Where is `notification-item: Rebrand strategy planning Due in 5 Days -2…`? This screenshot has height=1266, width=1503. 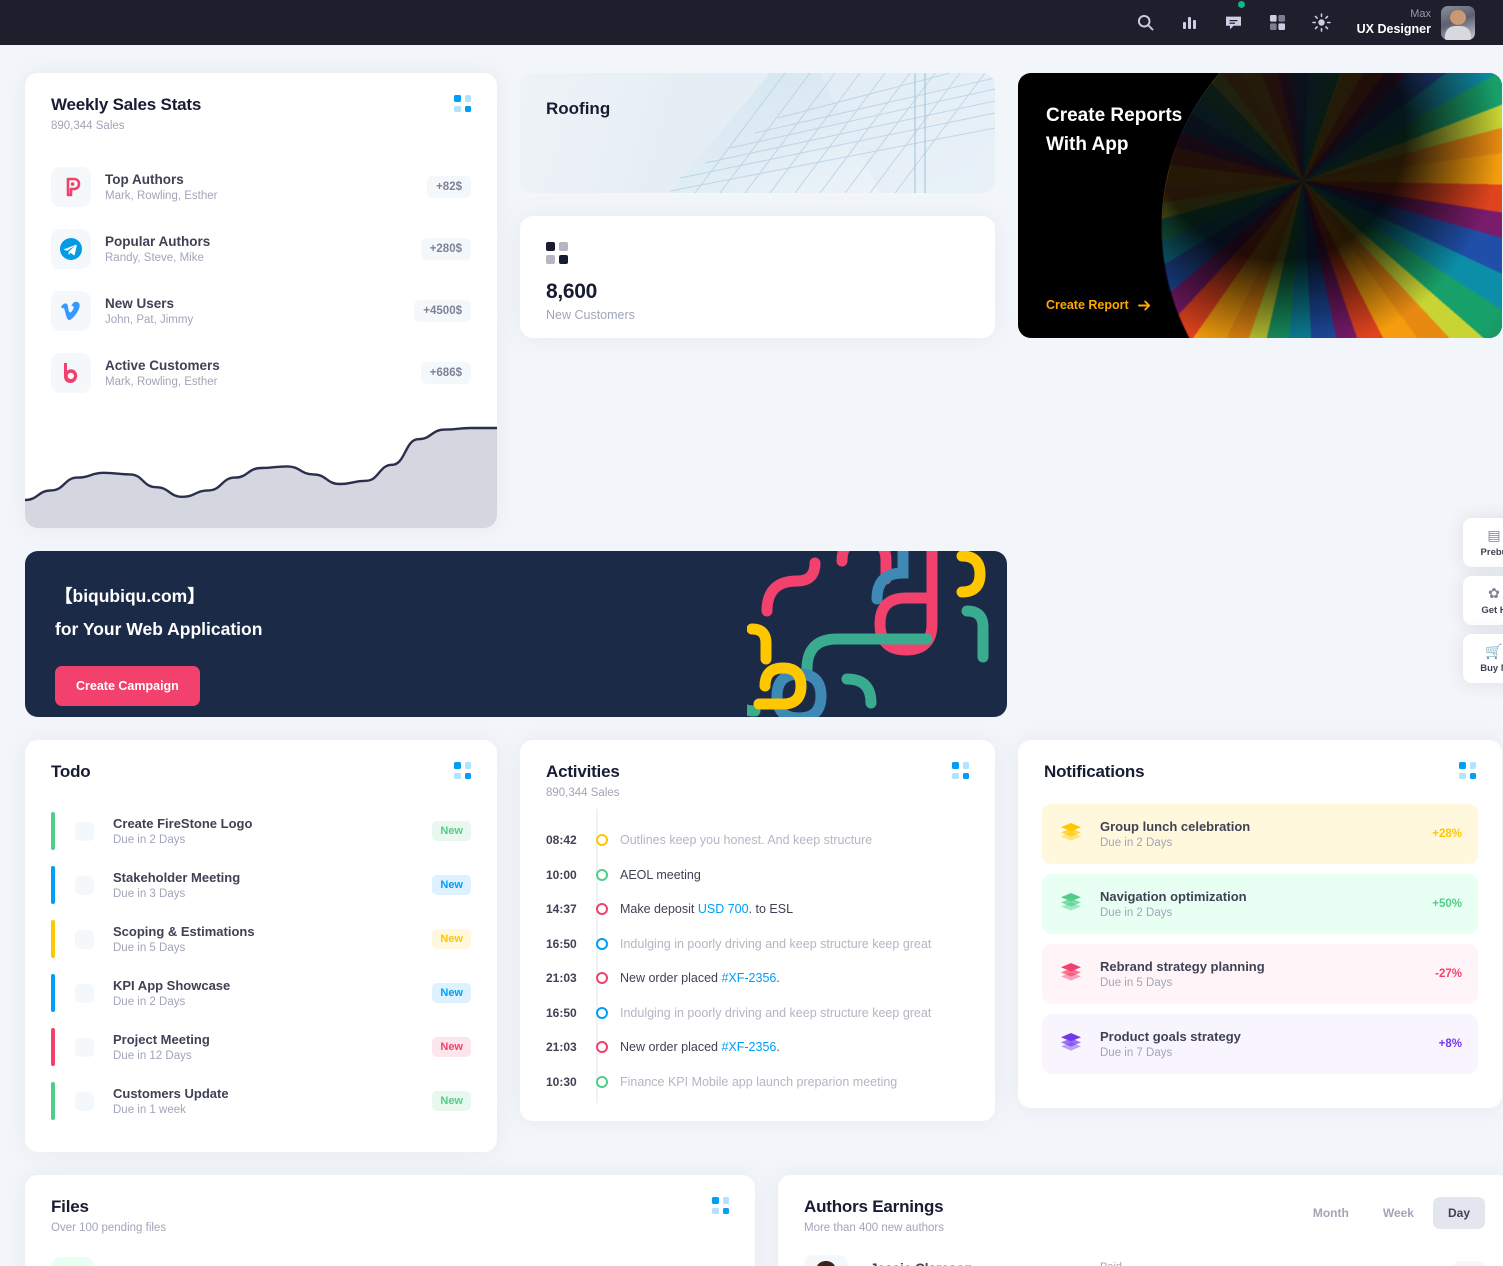 notification-item: Rebrand strategy planning Due in 5 Days -2… is located at coordinates (1260, 974).